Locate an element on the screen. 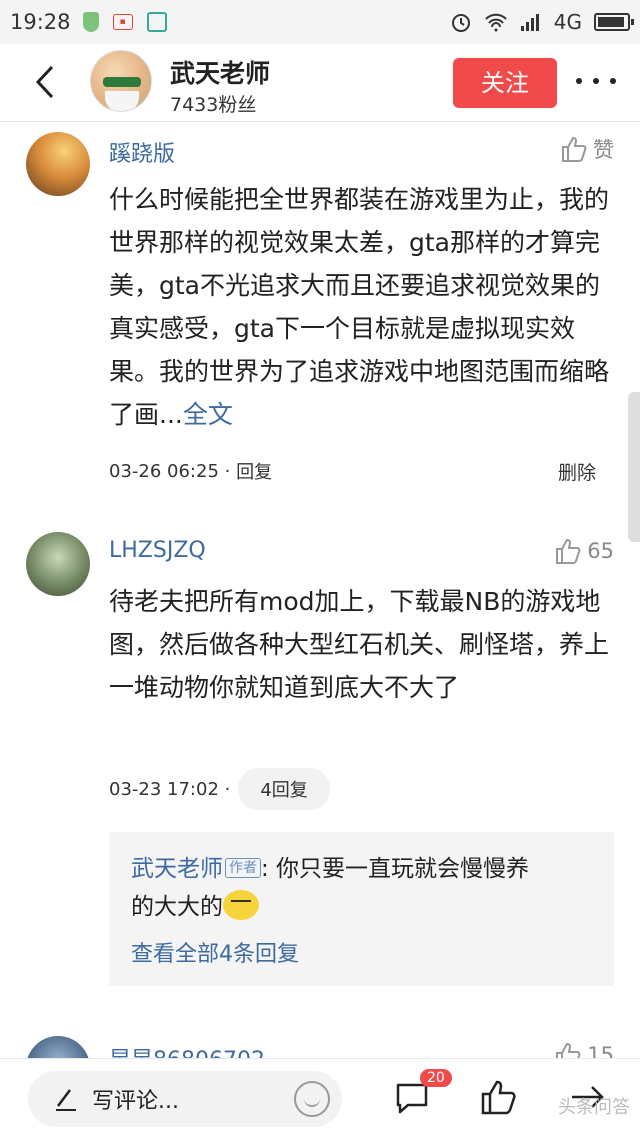 This screenshot has width=640, height=1138. header: 武天老师 7433粉丝 关注 is located at coordinates (320, 83).